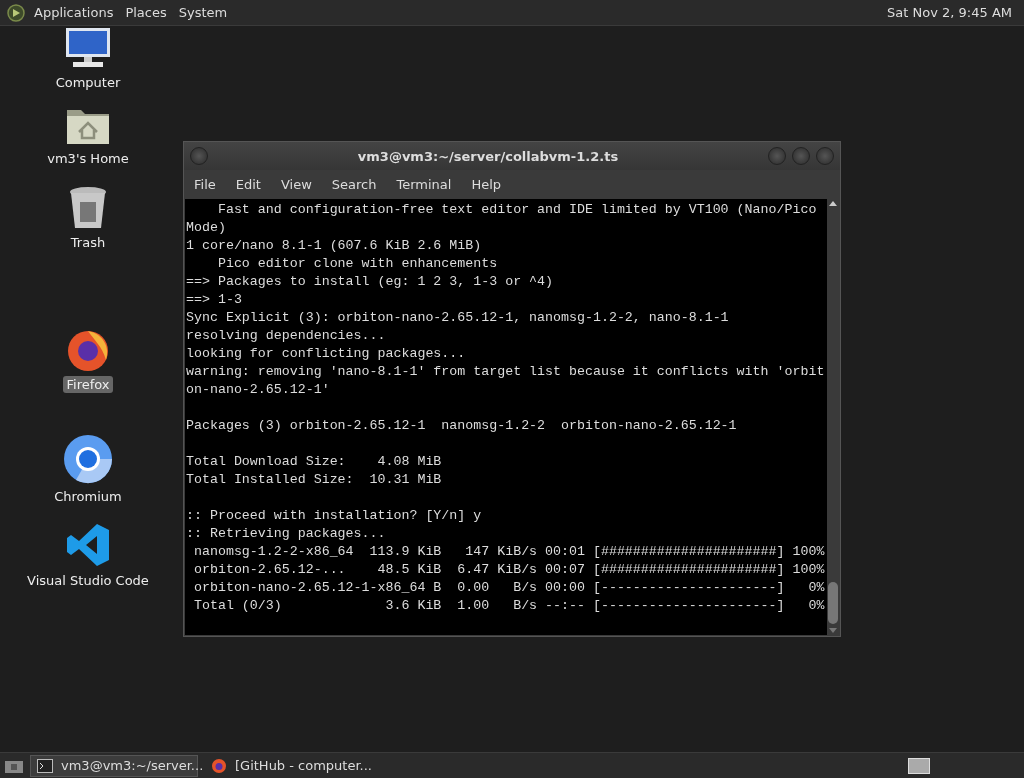  I want to click on terminal-line: Total (0/3) 3.6 KiB 1.00 B/s --:-- [----------------------] 0%, so click(509, 606).